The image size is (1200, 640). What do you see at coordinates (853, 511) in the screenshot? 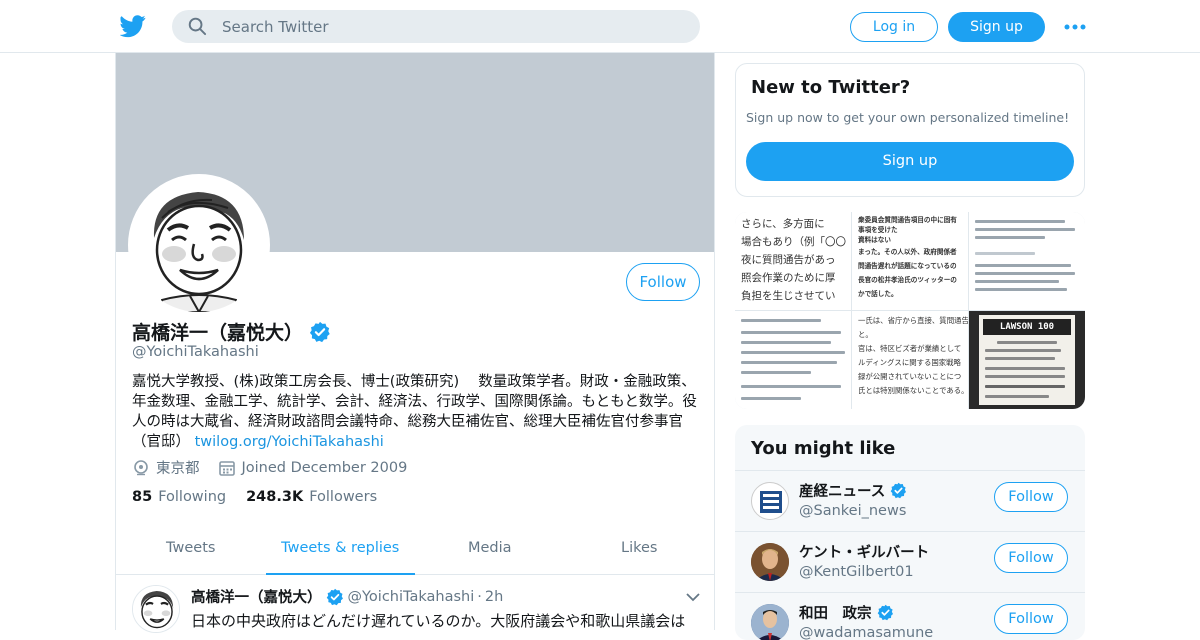
I see `account-handle: @Sankei_news` at bounding box center [853, 511].